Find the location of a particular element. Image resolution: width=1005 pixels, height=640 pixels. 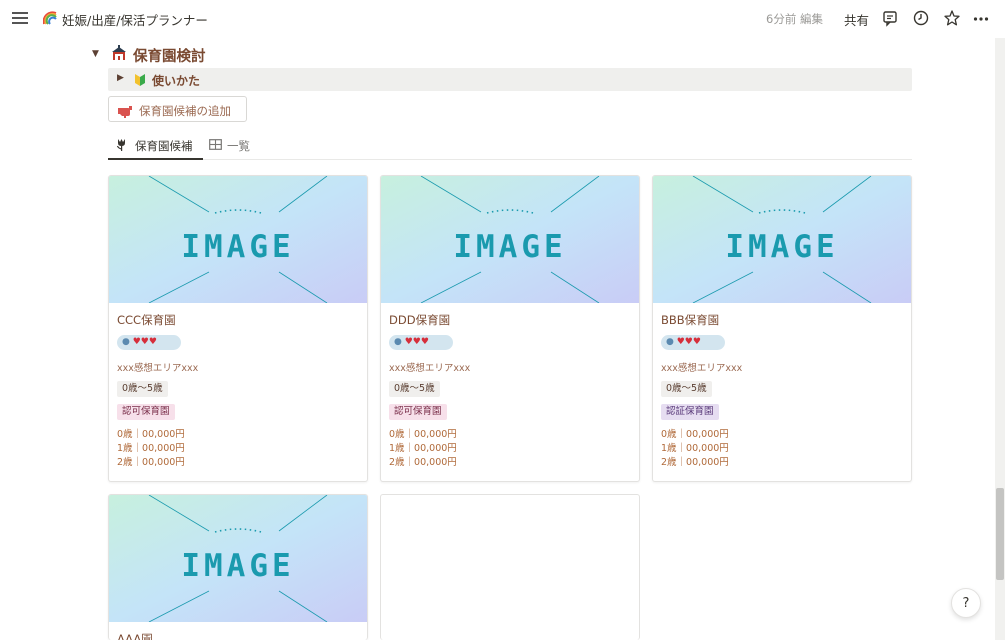

comment-icon is located at coordinates (890, 18).